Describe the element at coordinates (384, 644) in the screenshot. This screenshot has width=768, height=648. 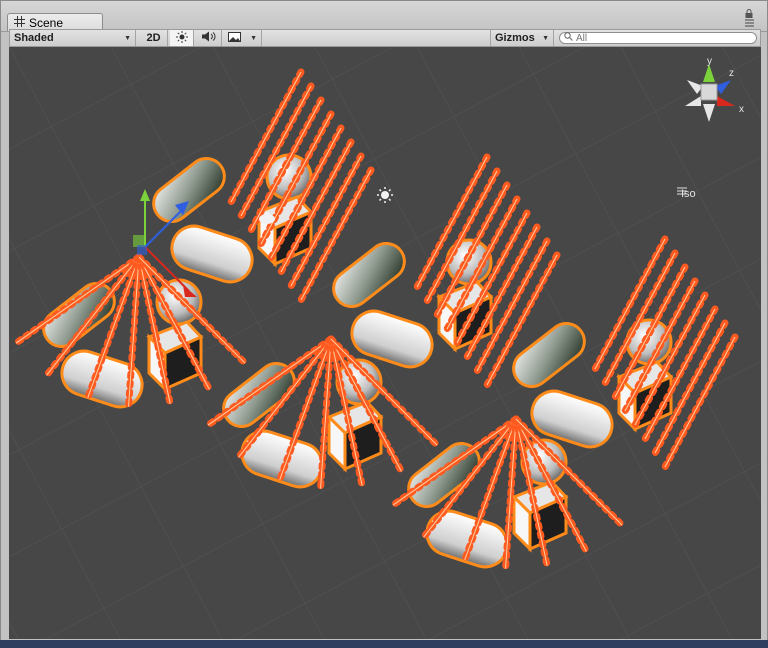
I see `background-window-strip` at that location.